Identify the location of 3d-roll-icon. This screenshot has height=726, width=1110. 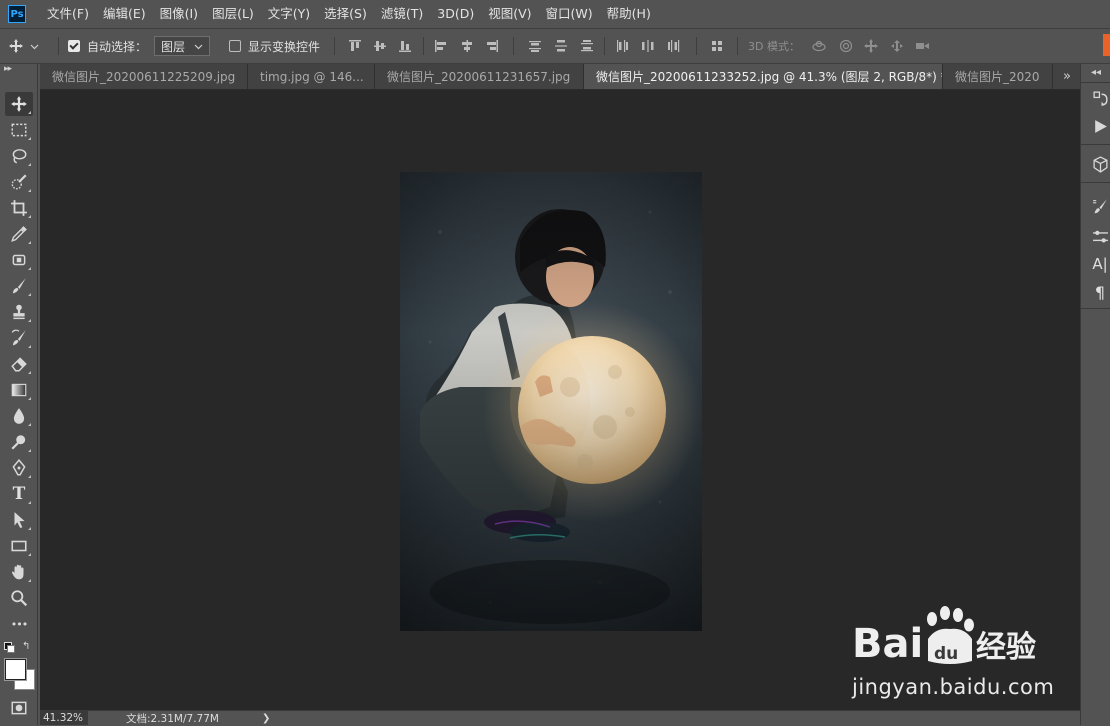
(846, 46).